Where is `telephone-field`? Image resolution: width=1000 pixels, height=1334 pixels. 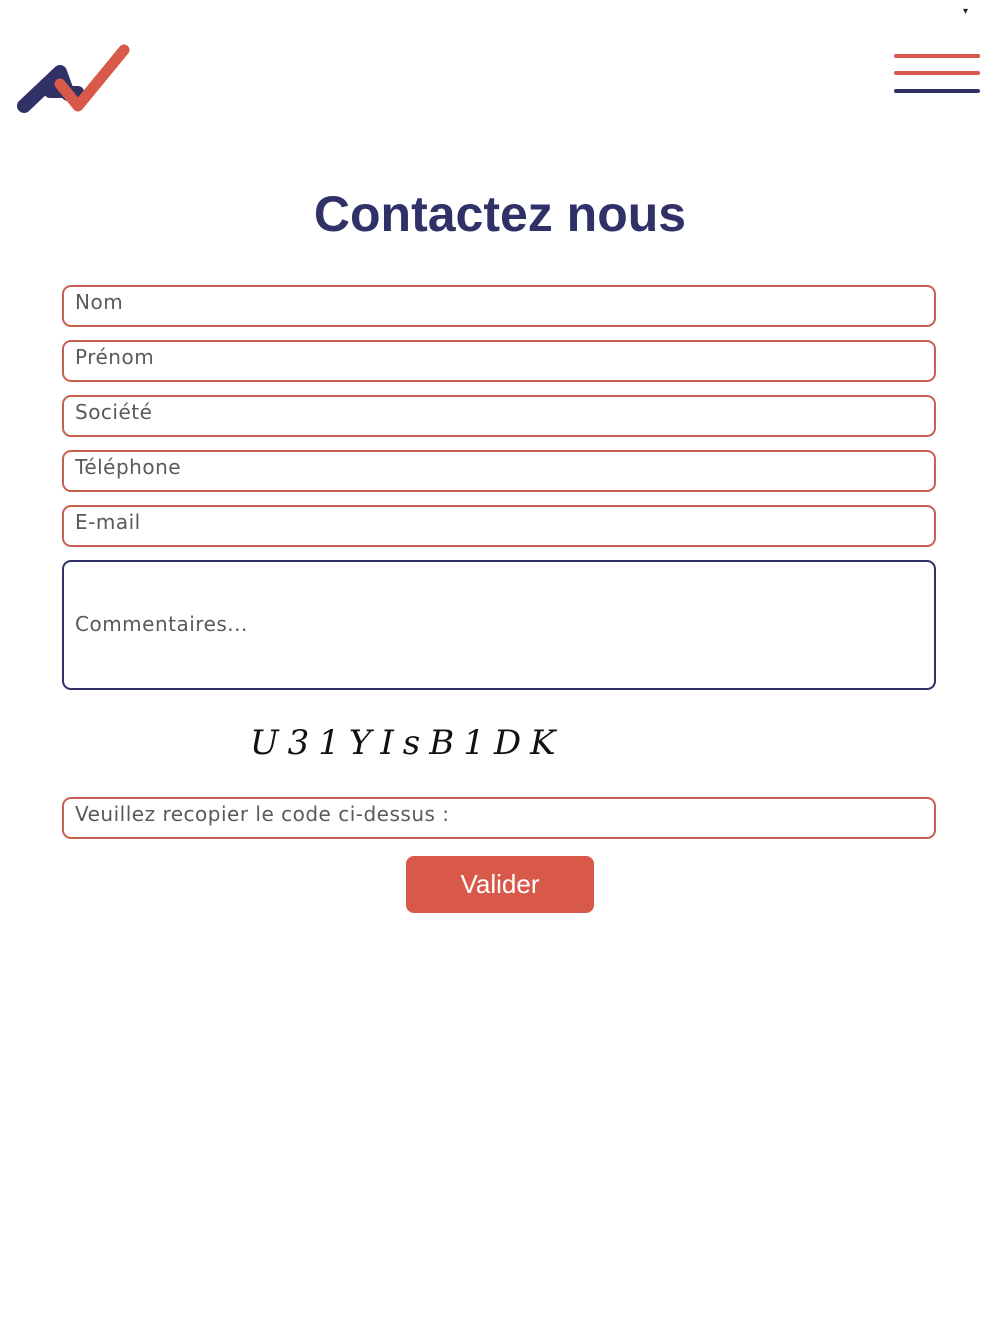
telephone-field is located at coordinates (499, 471).